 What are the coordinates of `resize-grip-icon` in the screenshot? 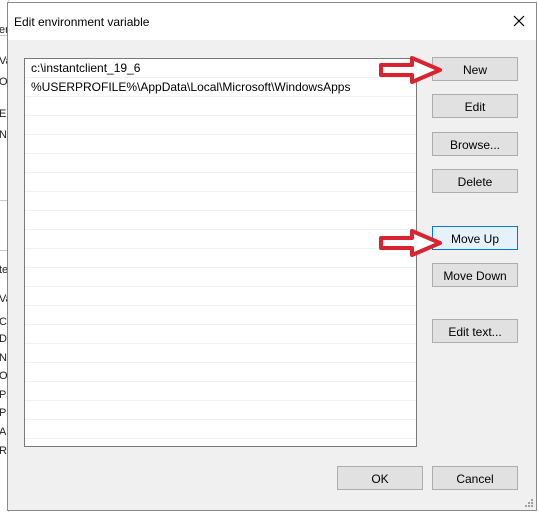 It's located at (529, 503).